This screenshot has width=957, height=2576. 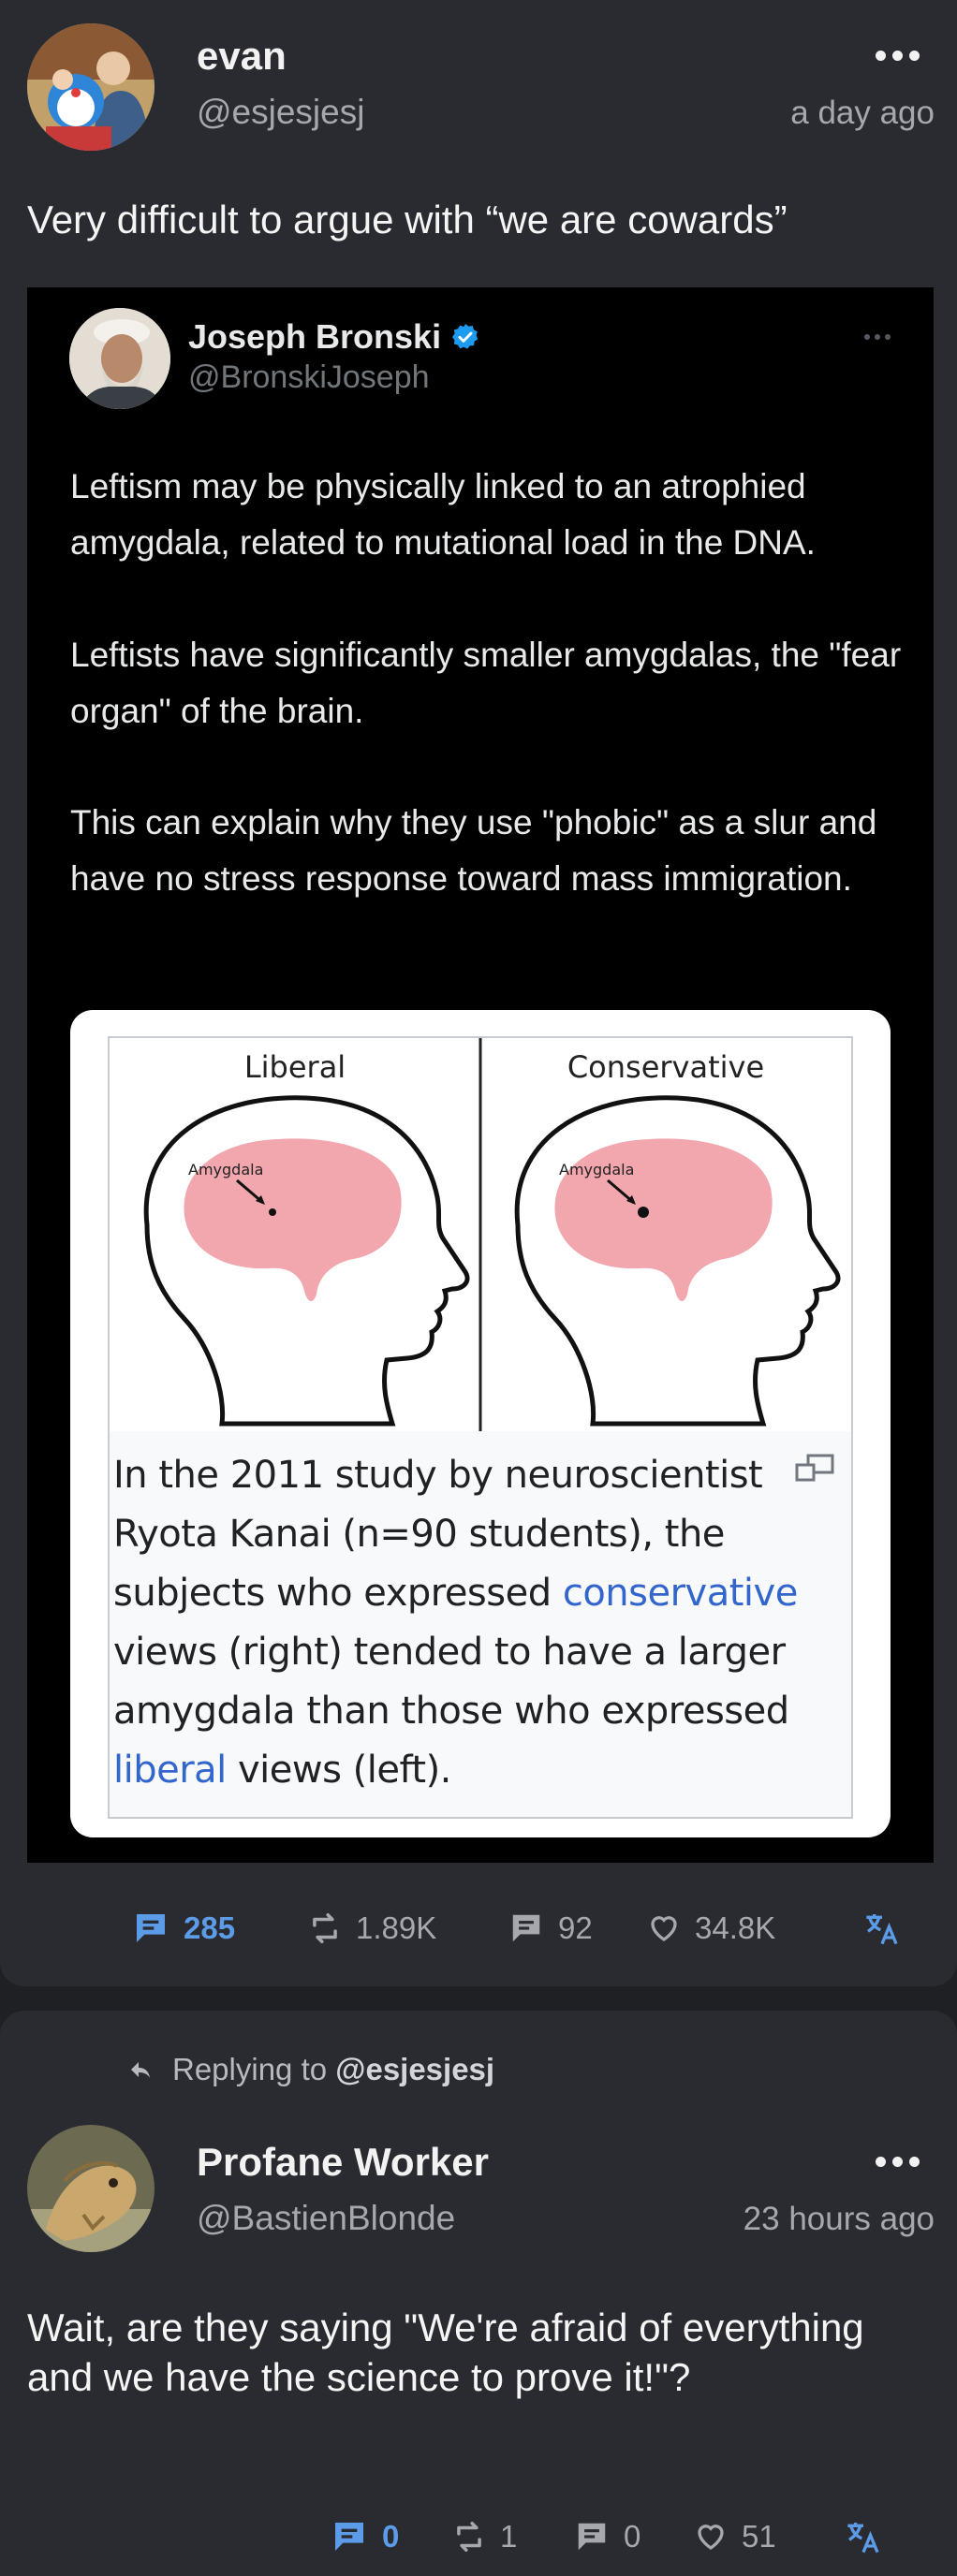 I want to click on quote-author-name-text: Joseph Bronski, so click(x=315, y=336).